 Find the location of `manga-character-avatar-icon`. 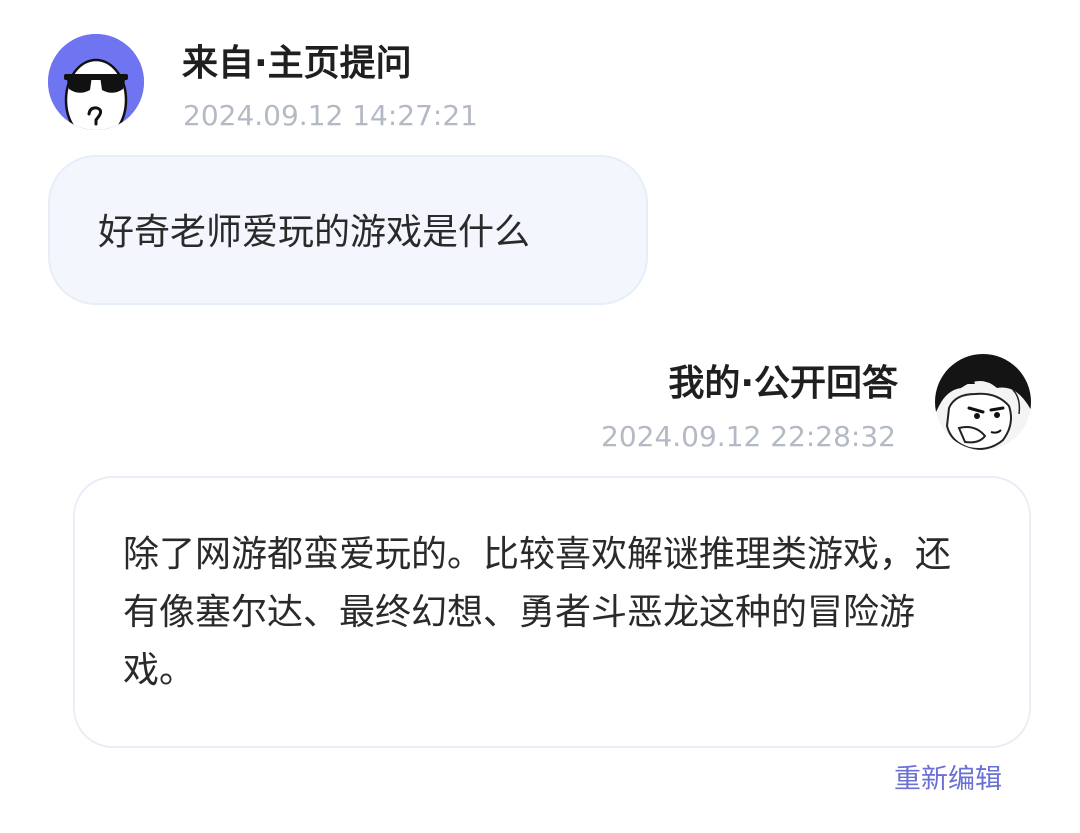

manga-character-avatar-icon is located at coordinates (983, 402).